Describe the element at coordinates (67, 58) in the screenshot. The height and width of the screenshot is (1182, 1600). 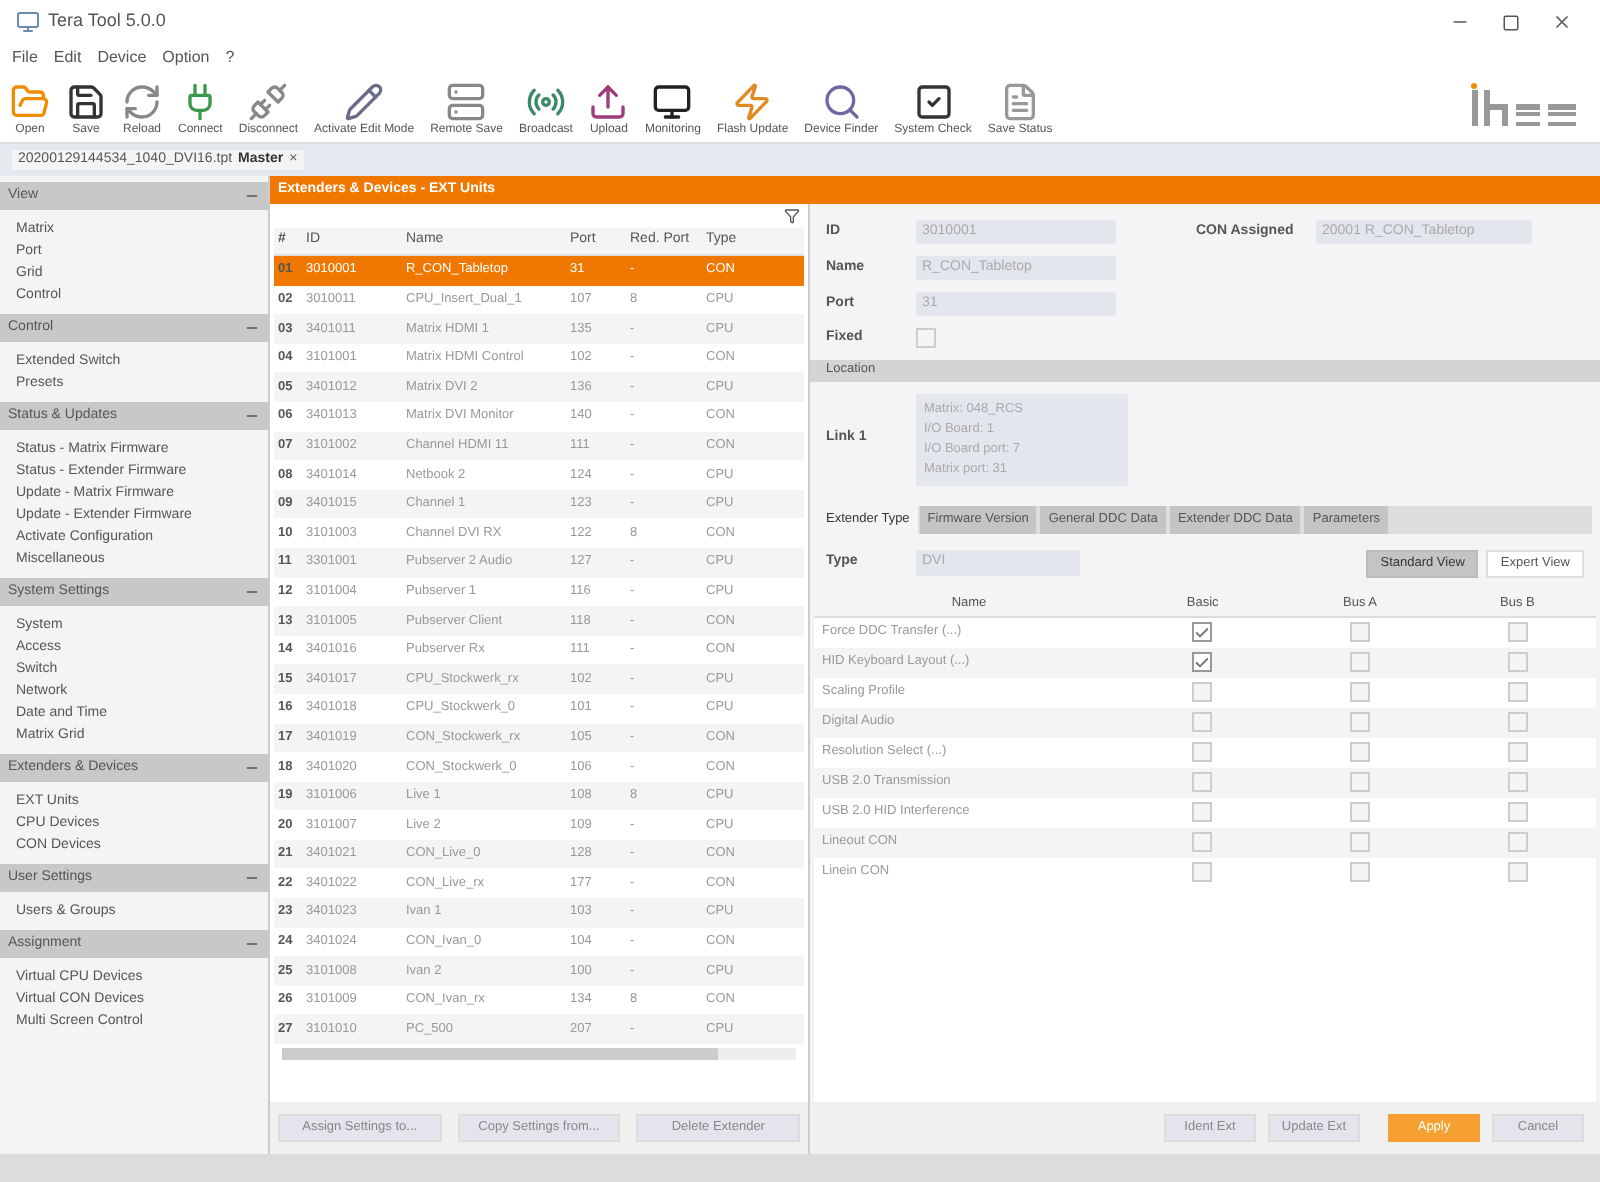
I see `menu-item: Edit` at that location.